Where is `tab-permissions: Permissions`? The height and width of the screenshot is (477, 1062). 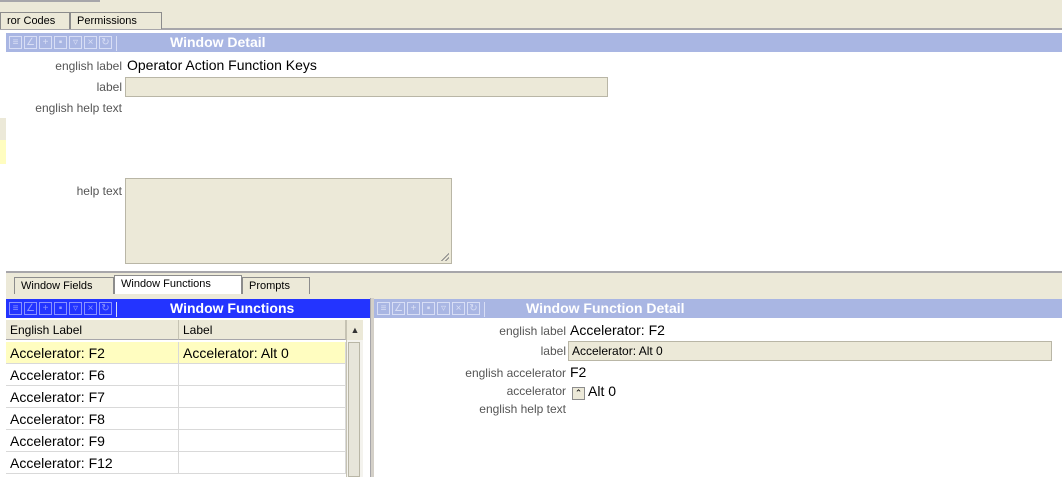 tab-permissions: Permissions is located at coordinates (116, 20).